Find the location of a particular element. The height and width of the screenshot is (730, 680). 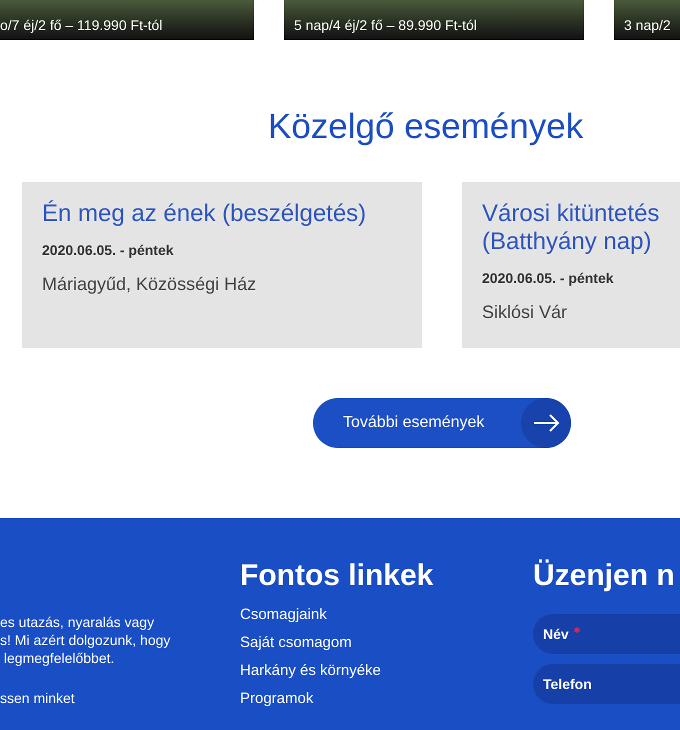

event-location: Máriagyűd, Közösségi Ház is located at coordinates (149, 284).